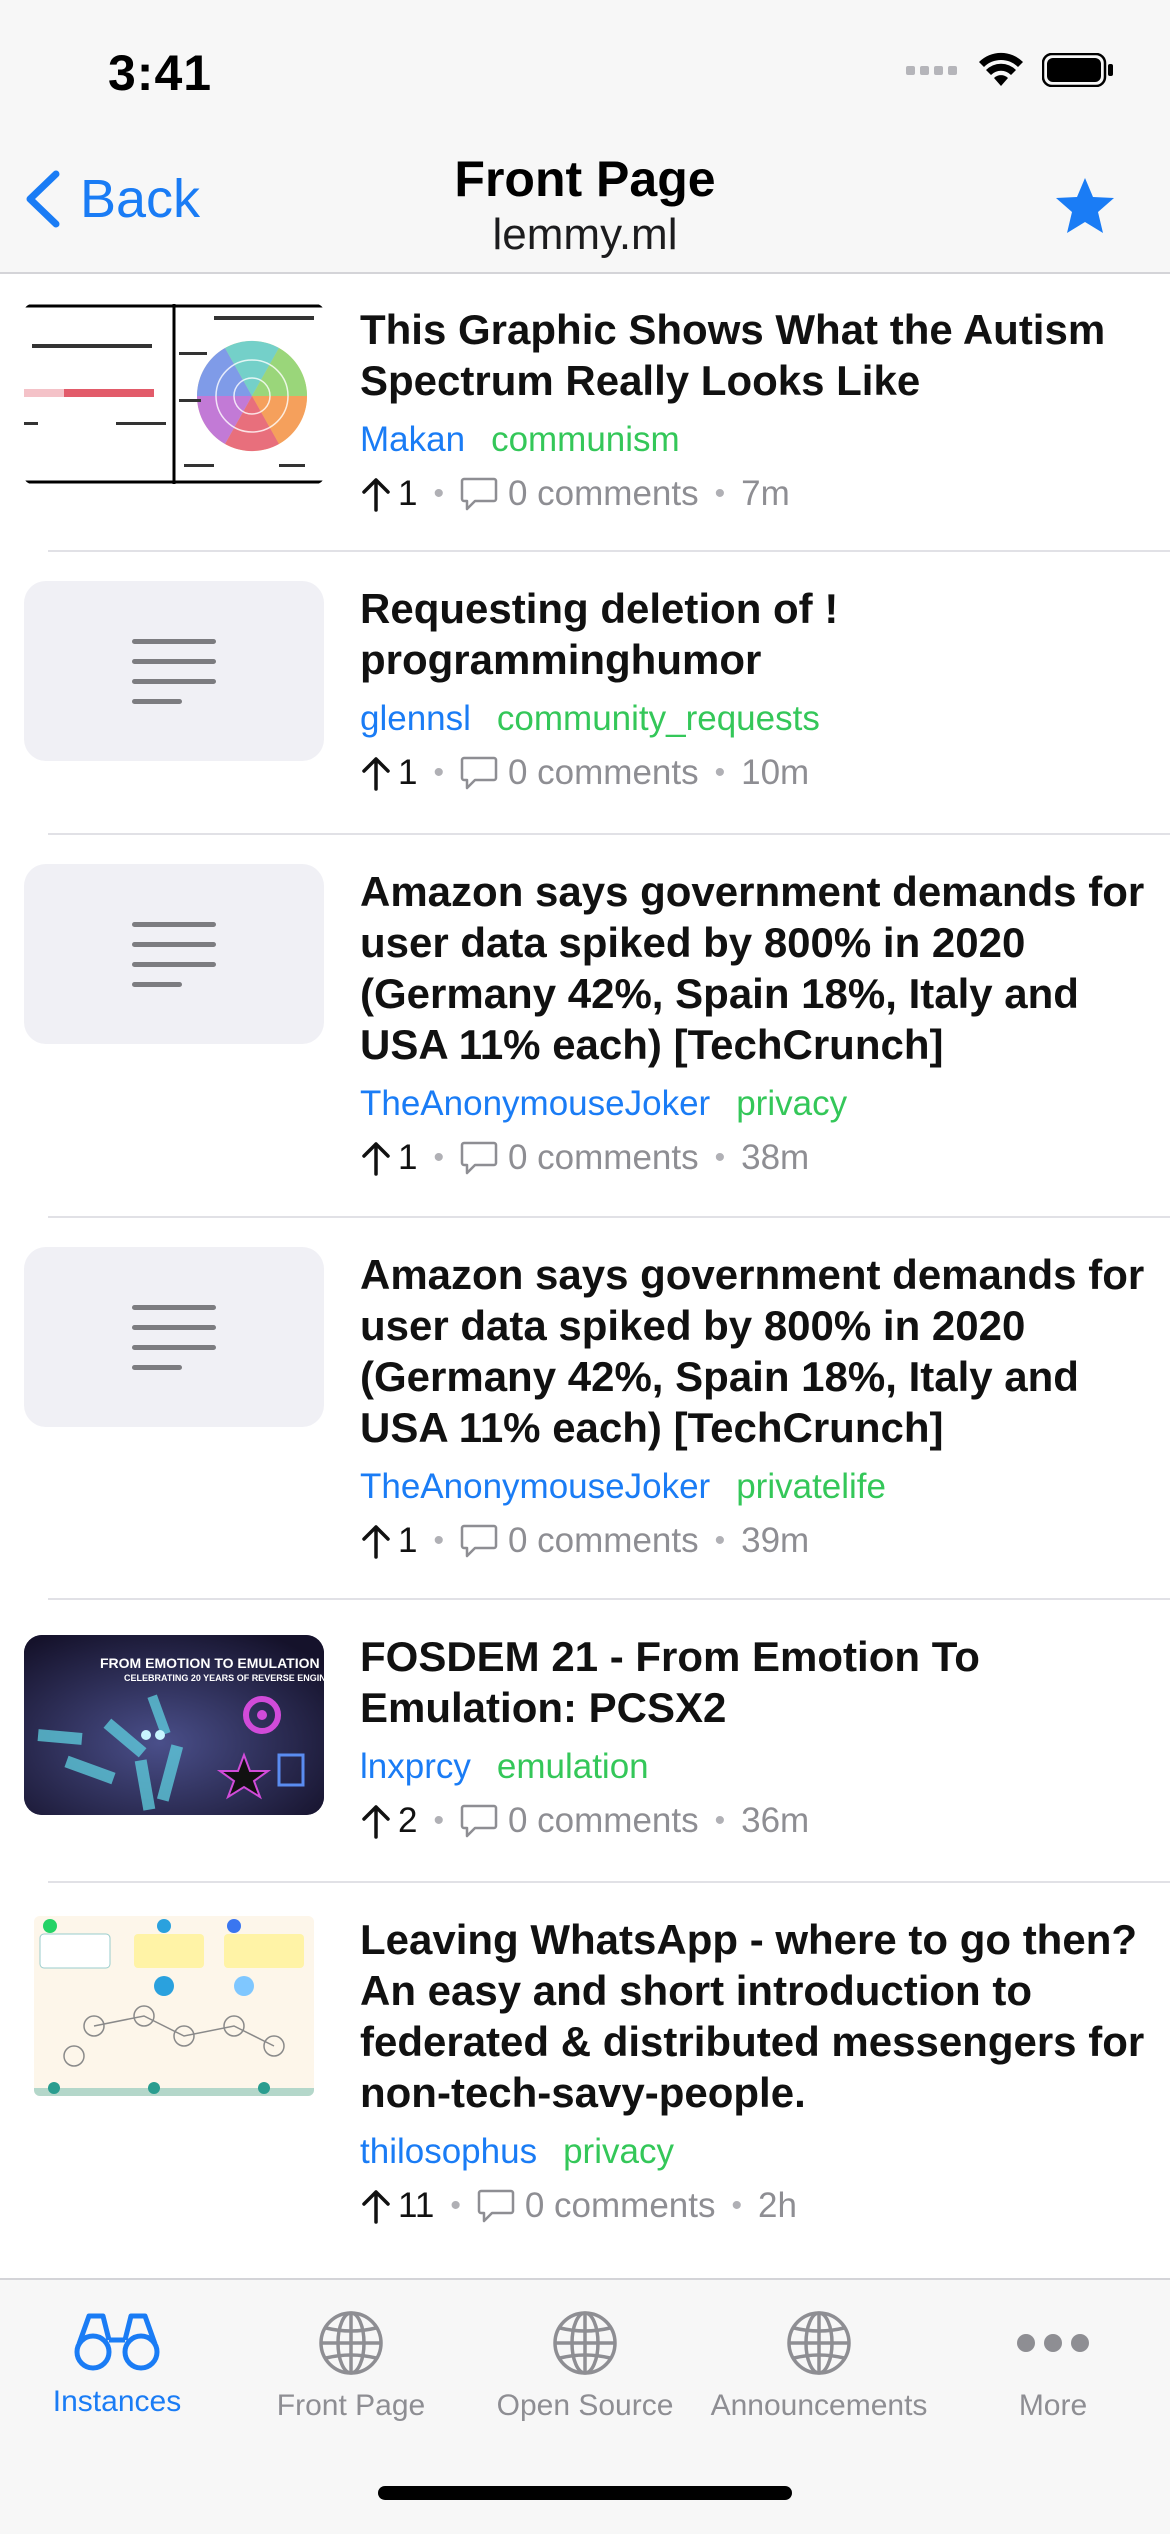 This screenshot has width=1170, height=2534. What do you see at coordinates (585, 440) in the screenshot?
I see `post-community: communism` at bounding box center [585, 440].